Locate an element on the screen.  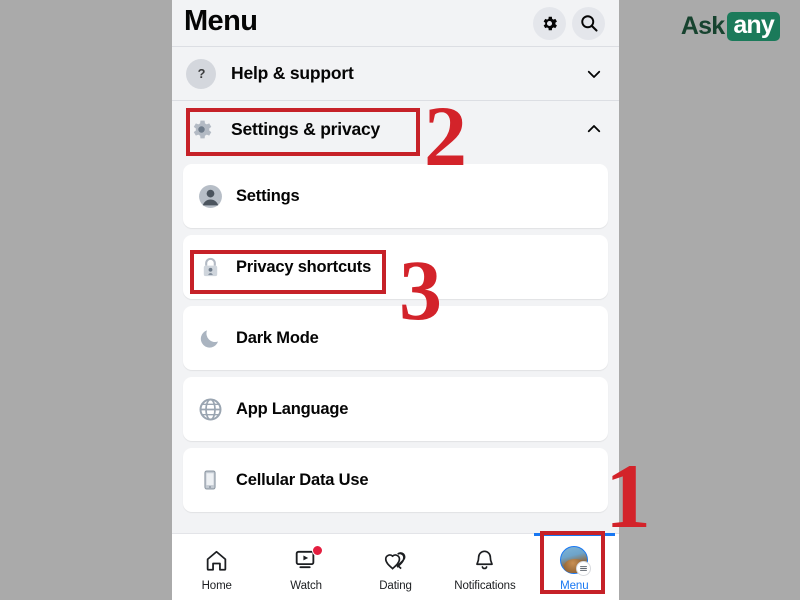
page-title: Menu is located at coordinates (221, 21).